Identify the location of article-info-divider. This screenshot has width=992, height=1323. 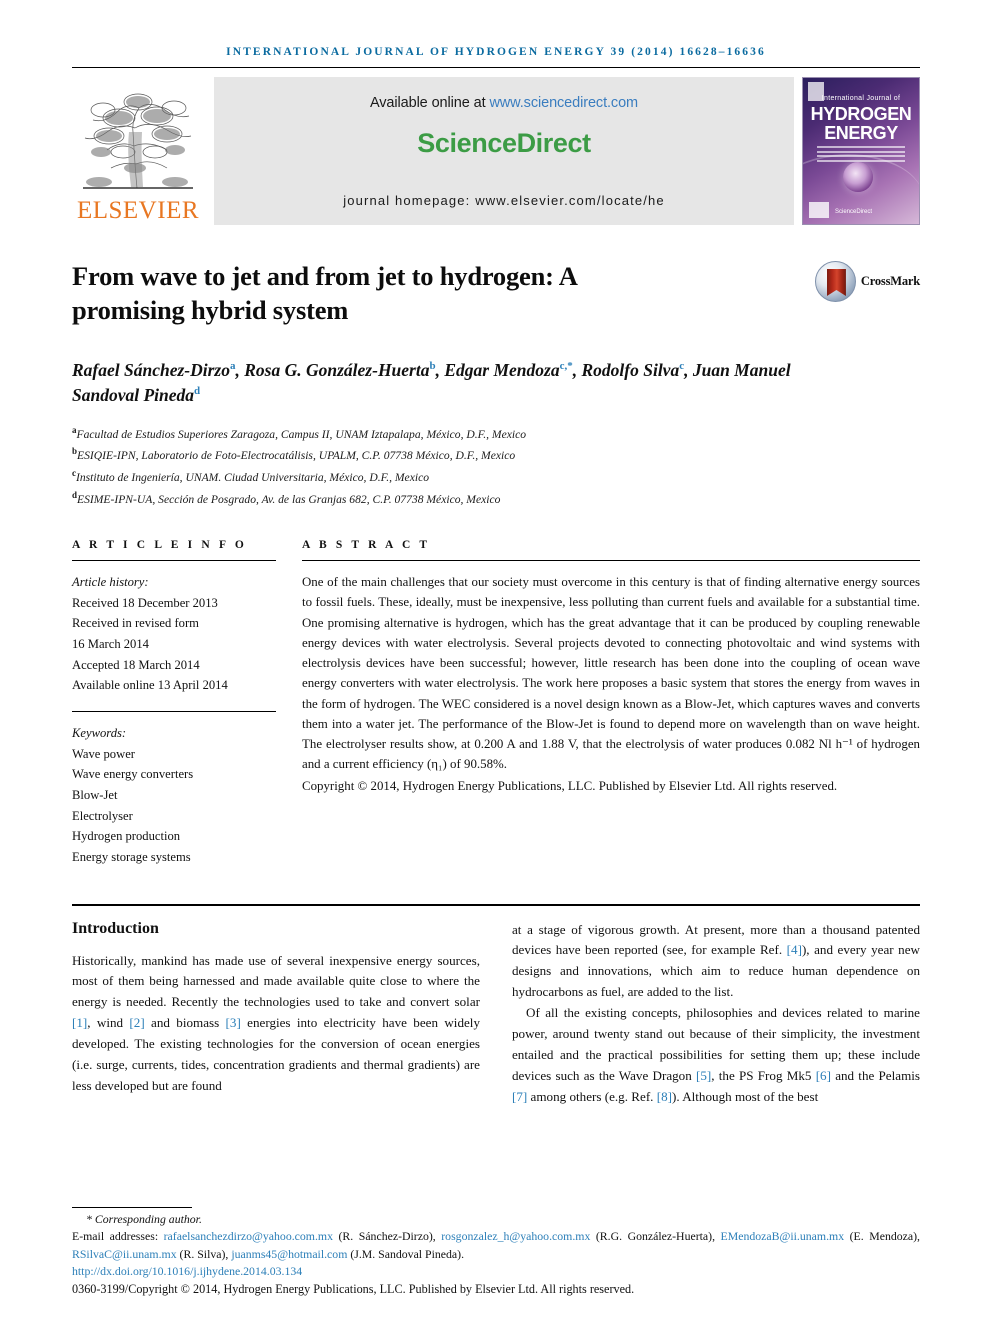
(174, 561).